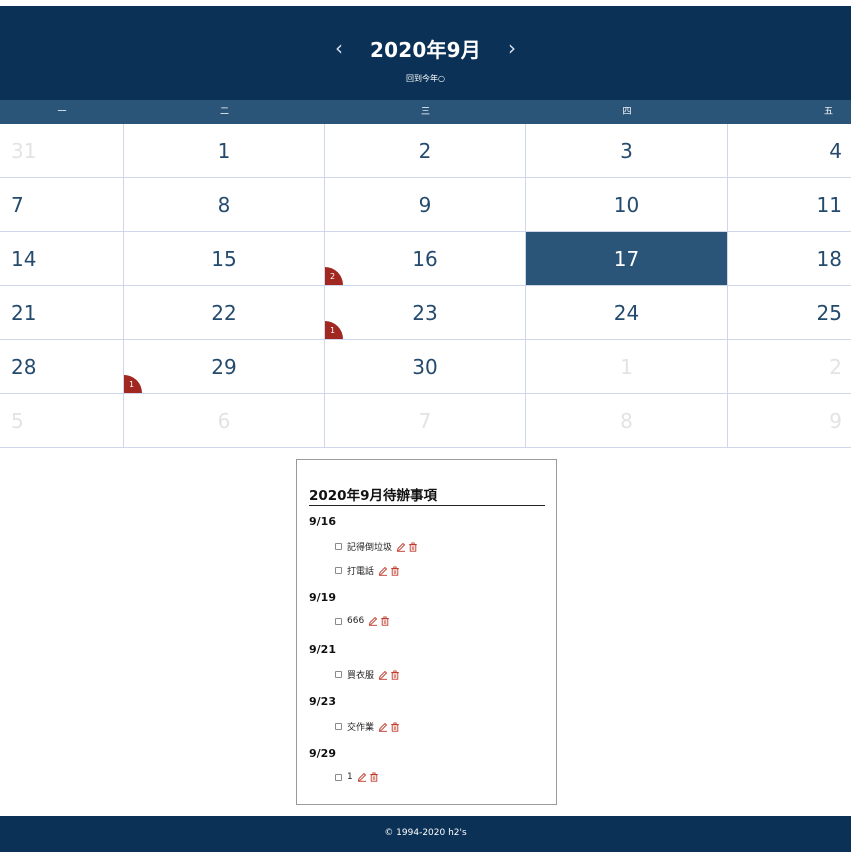  What do you see at coordinates (512, 48) in the screenshot?
I see `next-month-button: ›` at bounding box center [512, 48].